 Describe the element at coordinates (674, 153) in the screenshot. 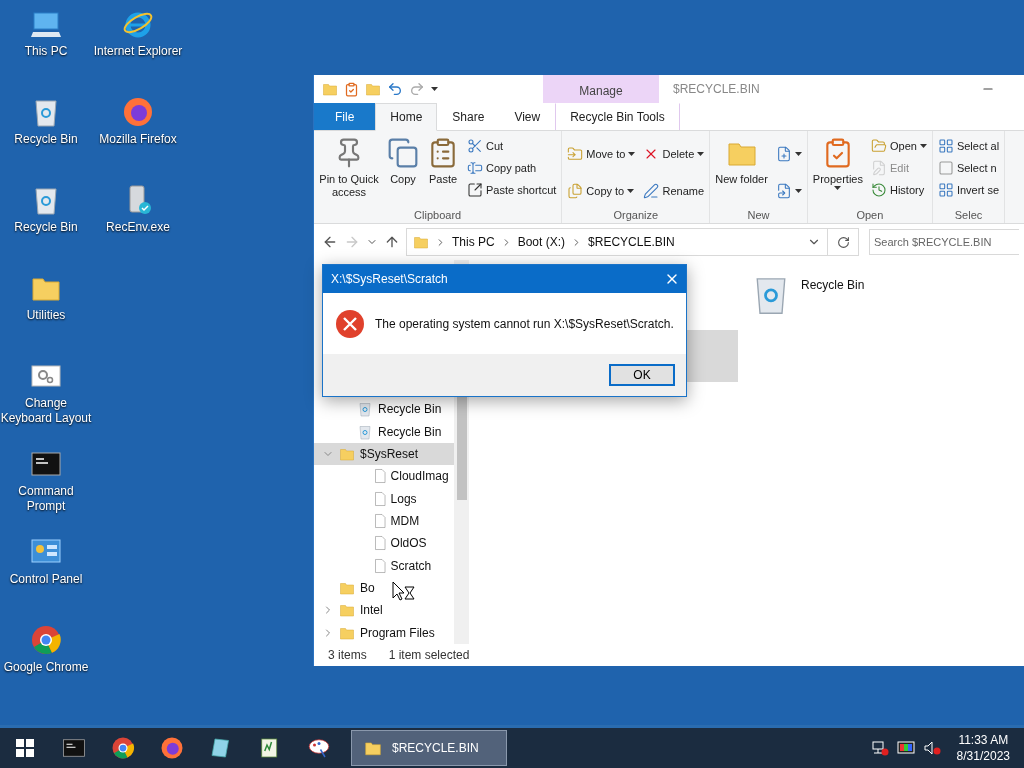

I see `ribbon-button: Delete` at that location.